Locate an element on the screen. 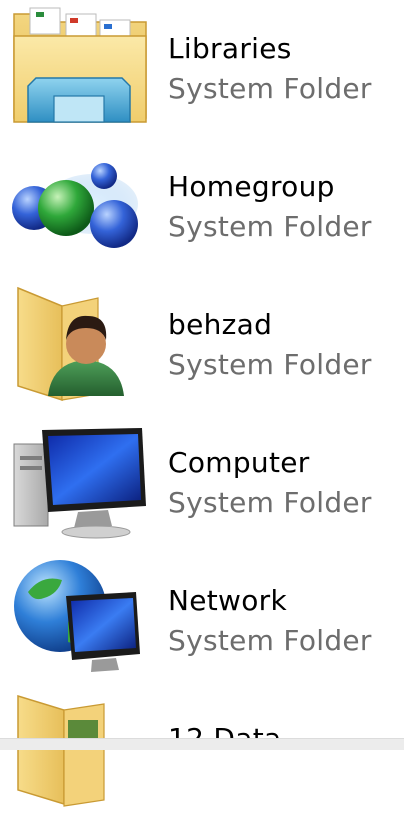 The image size is (404, 828). user-folder-icon is located at coordinates (82, 341).